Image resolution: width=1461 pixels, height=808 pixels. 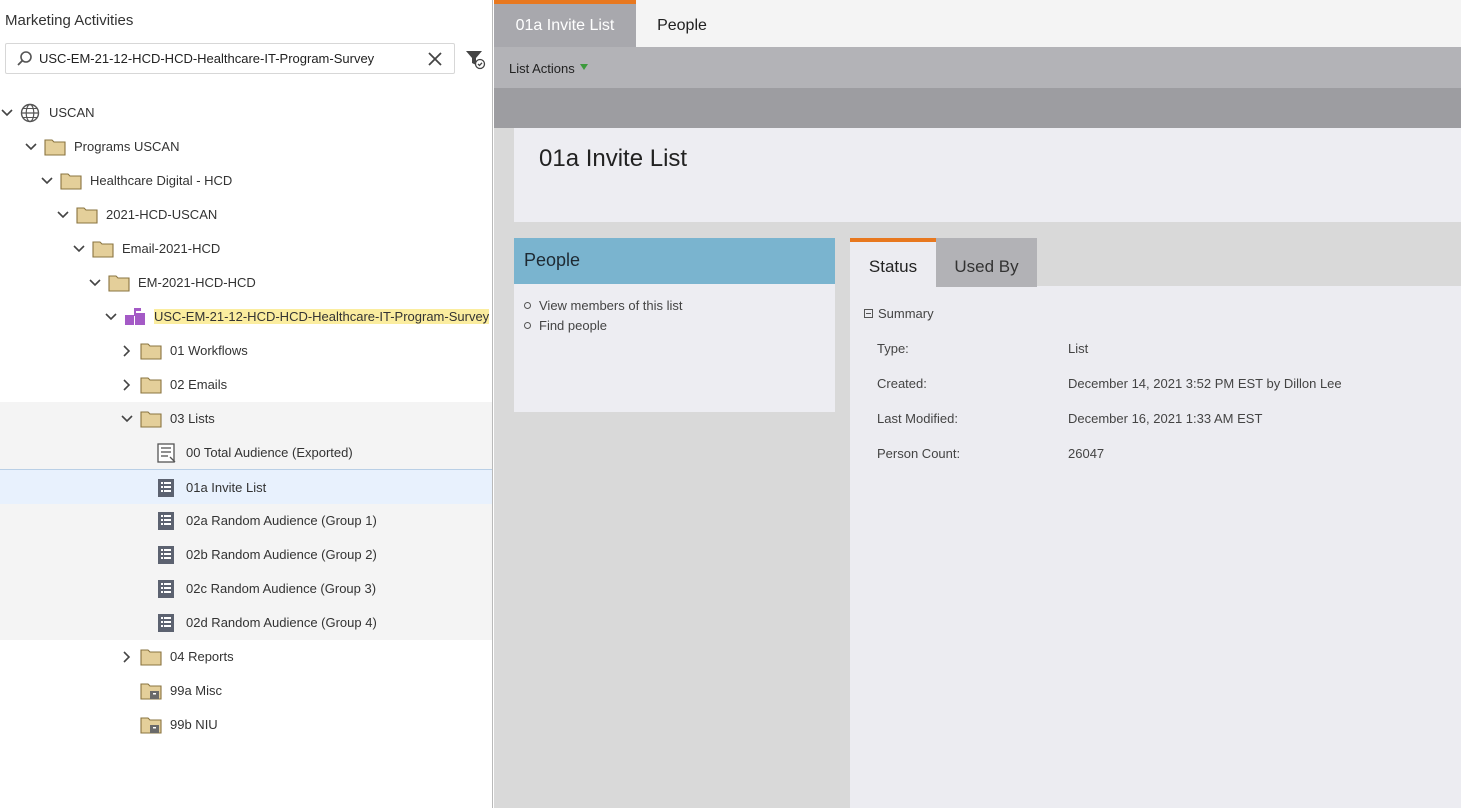 What do you see at coordinates (151, 691) in the screenshot?
I see `archive-folder-icon` at bounding box center [151, 691].